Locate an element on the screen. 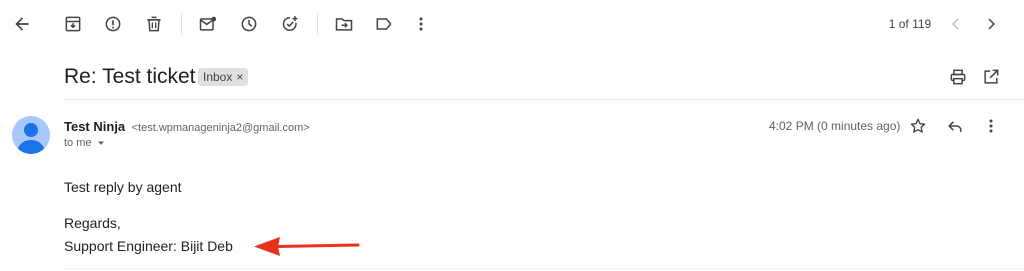 This screenshot has width=1024, height=271. footer-divider is located at coordinates (544, 268).